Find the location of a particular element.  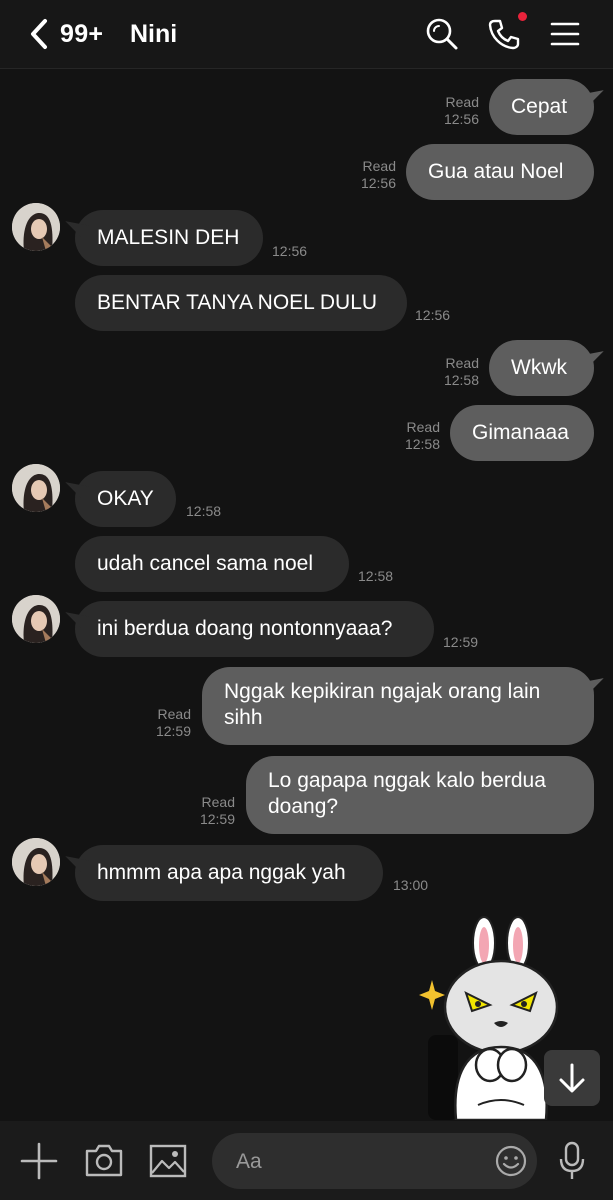

message-bubble-outgoing: Cepat is located at coordinates (541, 107).